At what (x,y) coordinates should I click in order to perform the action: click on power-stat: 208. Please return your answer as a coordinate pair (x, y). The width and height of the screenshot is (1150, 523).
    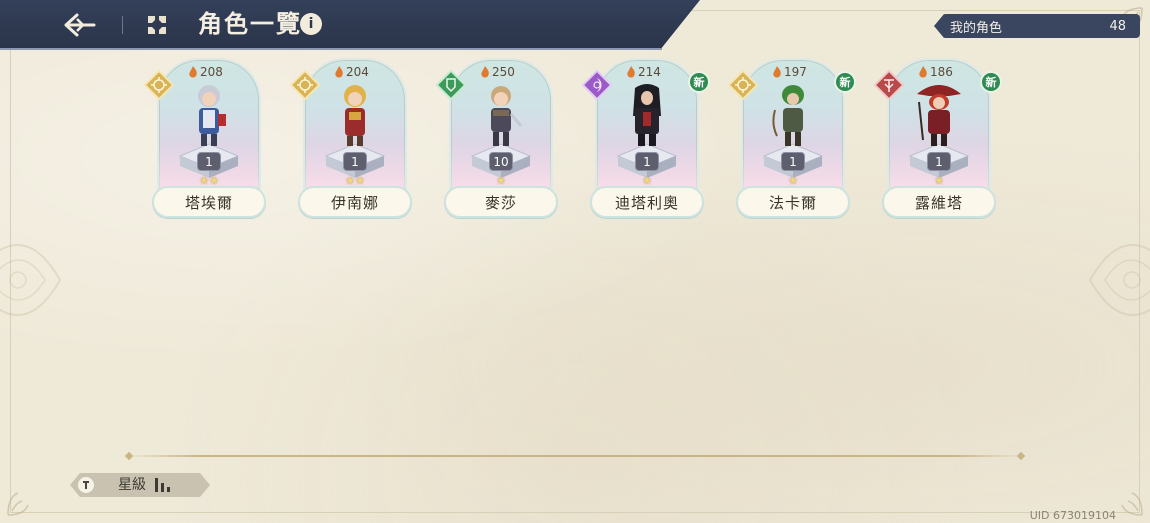
    Looking at the image, I should click on (205, 72).